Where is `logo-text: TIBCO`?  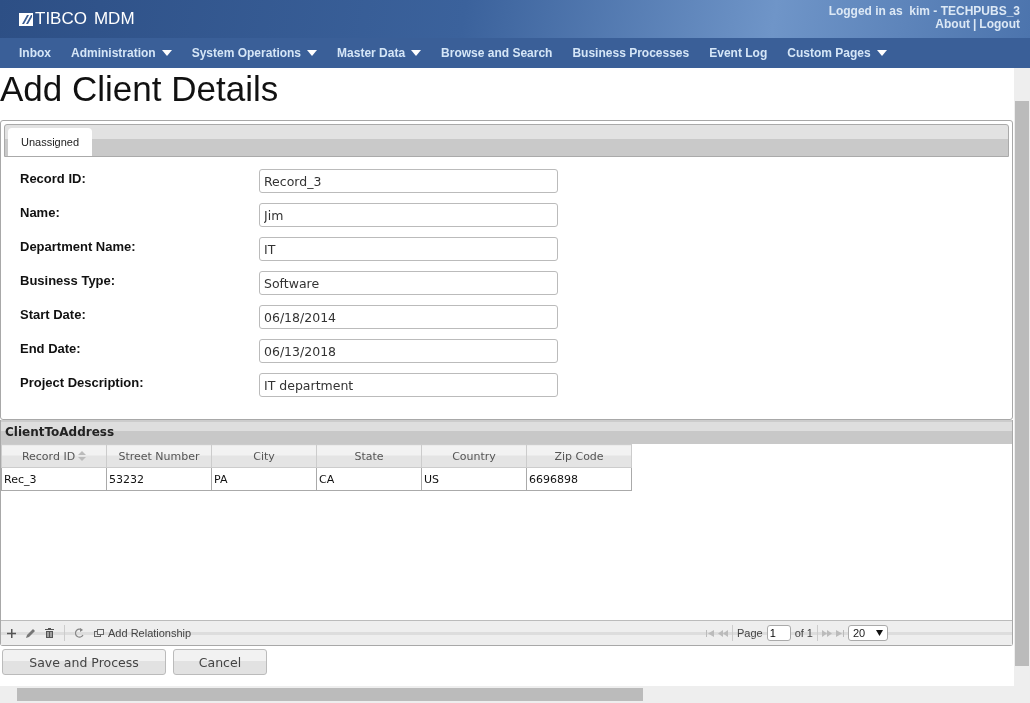 logo-text: TIBCO is located at coordinates (61, 19).